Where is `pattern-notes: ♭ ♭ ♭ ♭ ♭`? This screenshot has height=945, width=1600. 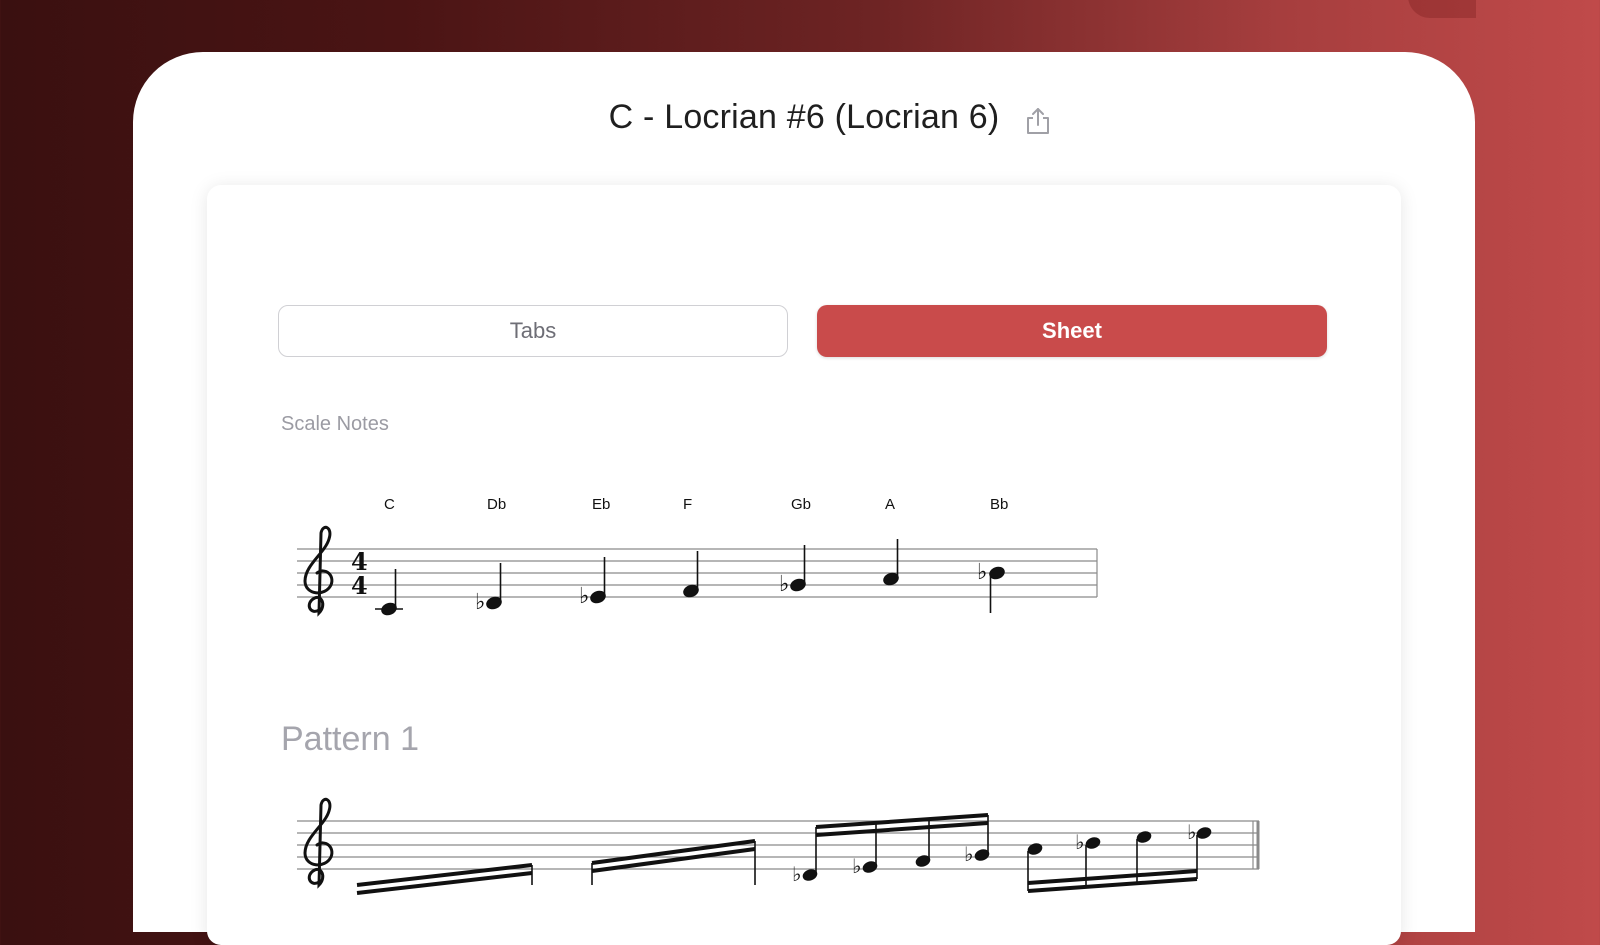 pattern-notes: ♭ ♭ ♭ ♭ ♭ is located at coordinates (784, 854).